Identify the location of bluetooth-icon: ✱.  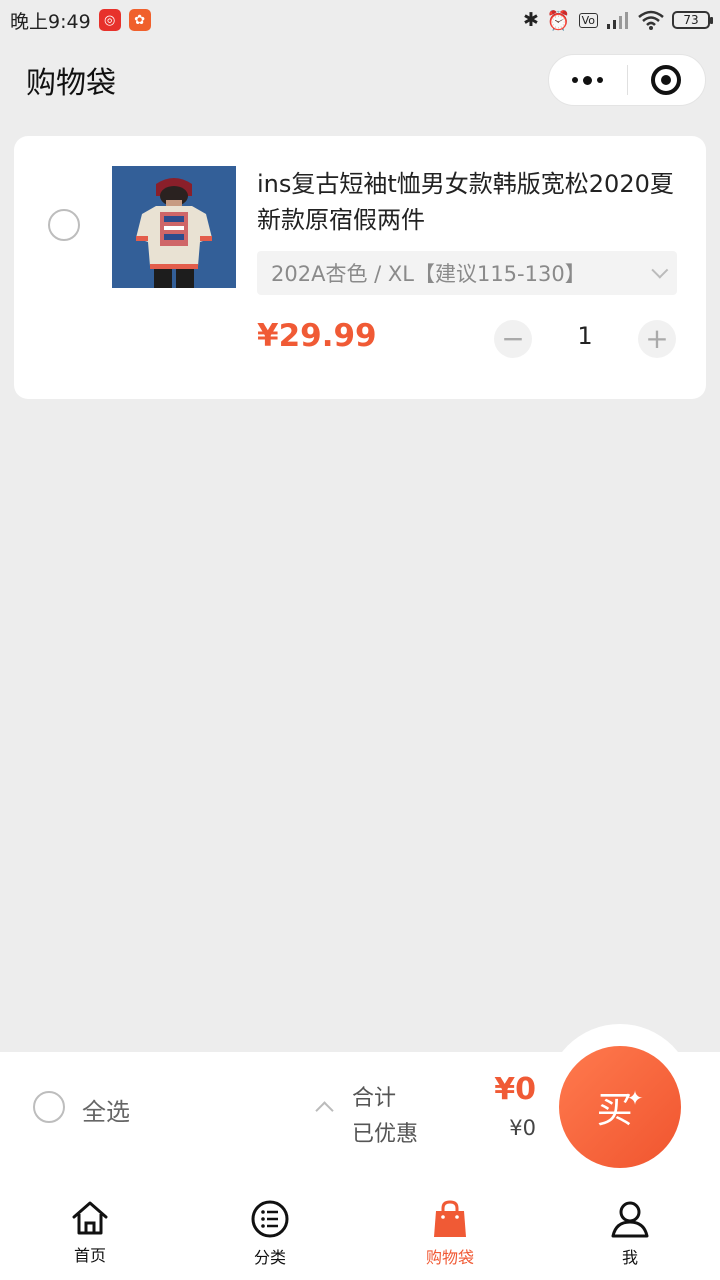
(531, 20).